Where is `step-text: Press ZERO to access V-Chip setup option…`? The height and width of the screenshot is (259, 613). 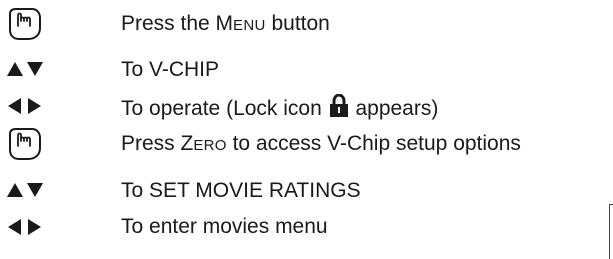
step-text: Press ZERO to access V-Chip setup option… is located at coordinates (321, 143).